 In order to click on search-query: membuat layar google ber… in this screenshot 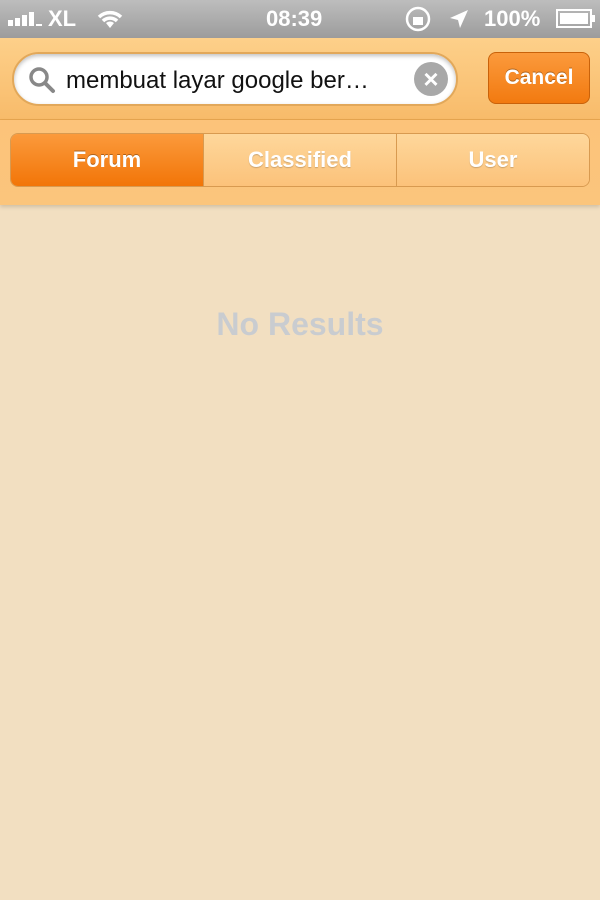, I will do `click(217, 81)`.